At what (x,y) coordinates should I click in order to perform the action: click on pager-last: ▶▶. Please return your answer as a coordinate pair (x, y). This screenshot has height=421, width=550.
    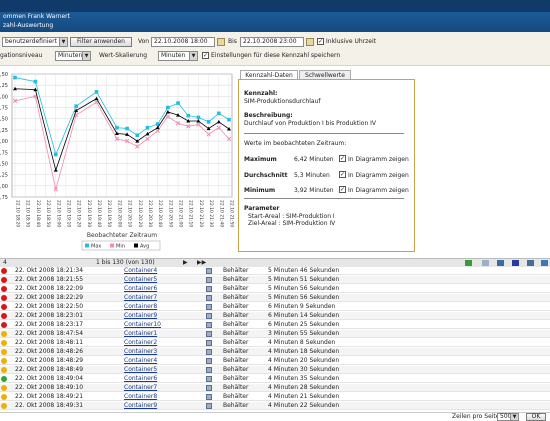
    Looking at the image, I should click on (201, 263).